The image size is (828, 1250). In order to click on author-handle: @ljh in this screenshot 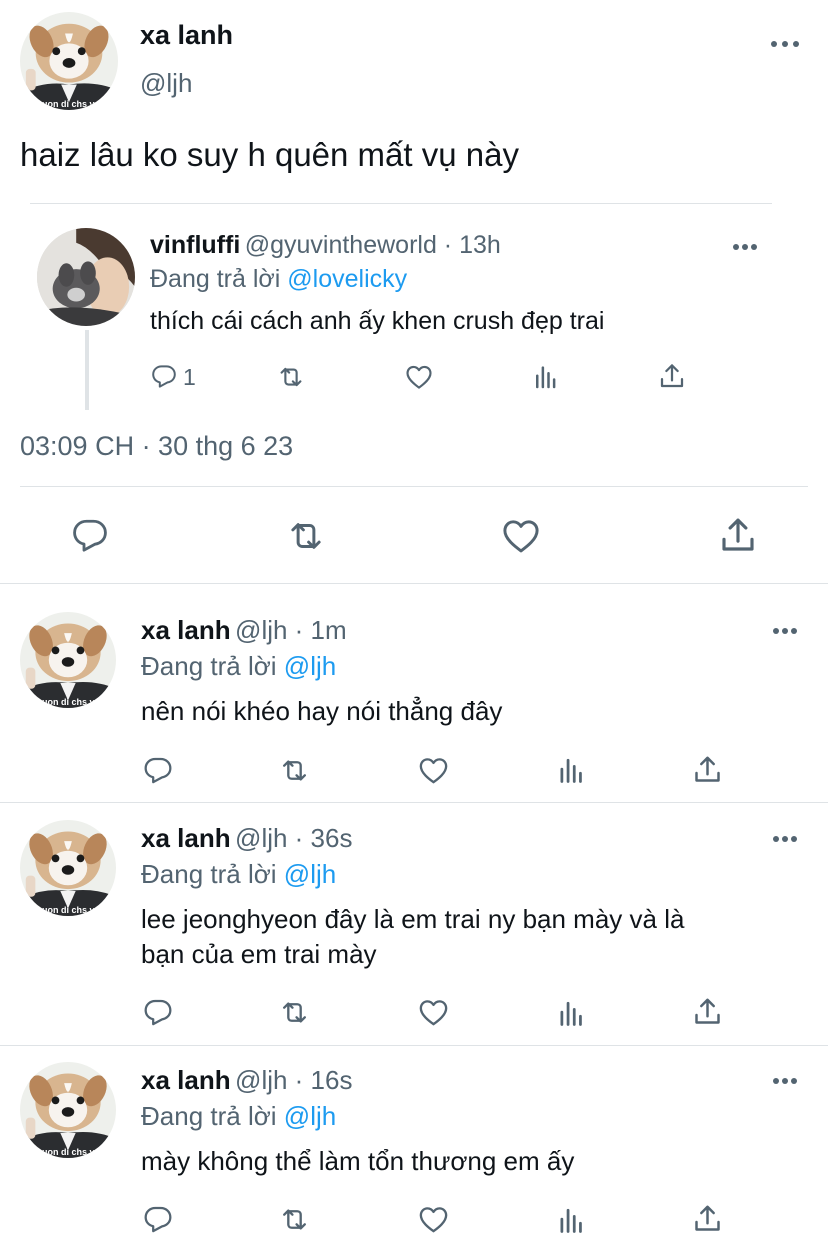, I will do `click(166, 83)`.